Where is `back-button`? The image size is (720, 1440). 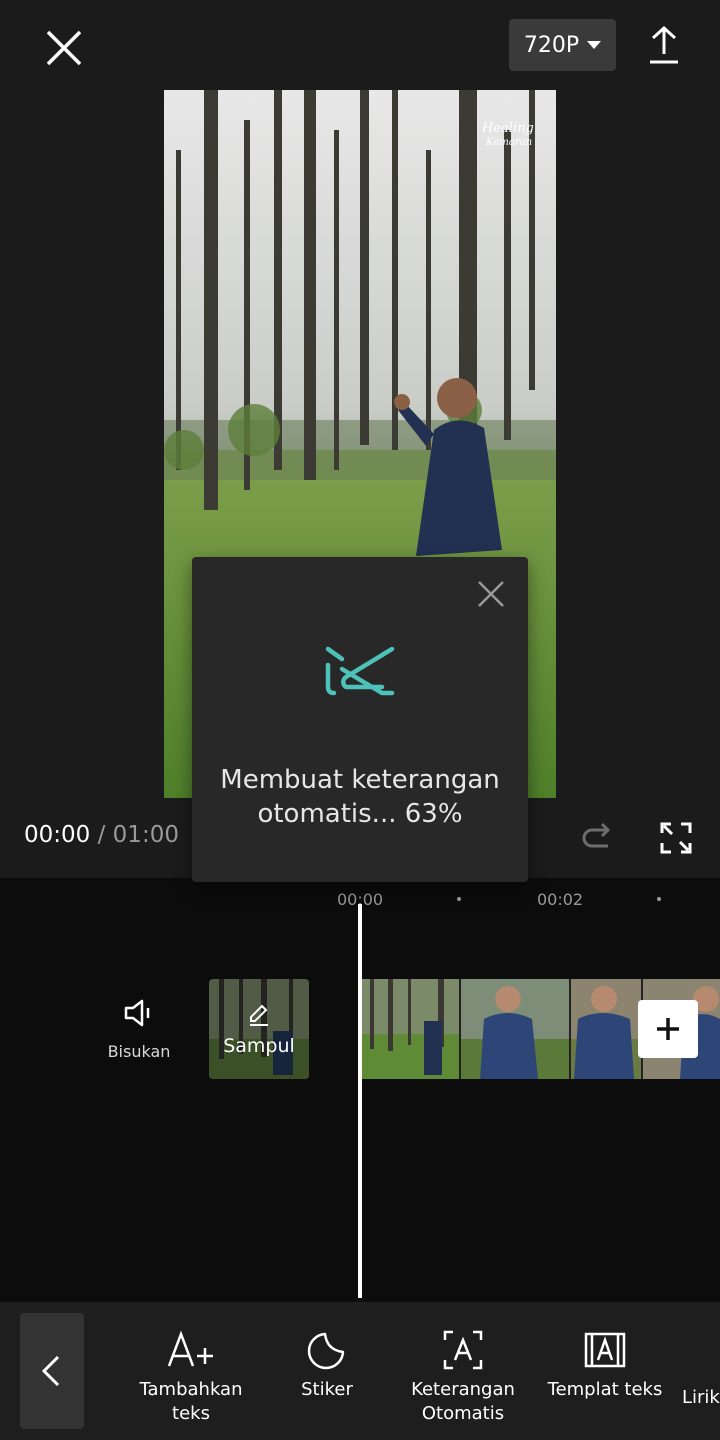
back-button is located at coordinates (52, 1371).